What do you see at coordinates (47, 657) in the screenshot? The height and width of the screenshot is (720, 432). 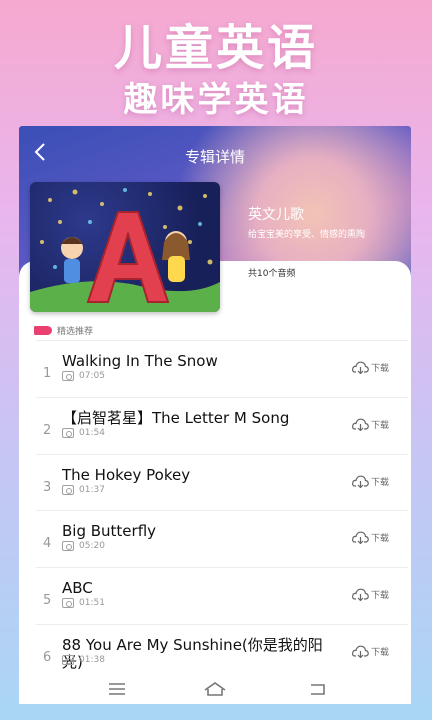 I see `track-number: 6` at bounding box center [47, 657].